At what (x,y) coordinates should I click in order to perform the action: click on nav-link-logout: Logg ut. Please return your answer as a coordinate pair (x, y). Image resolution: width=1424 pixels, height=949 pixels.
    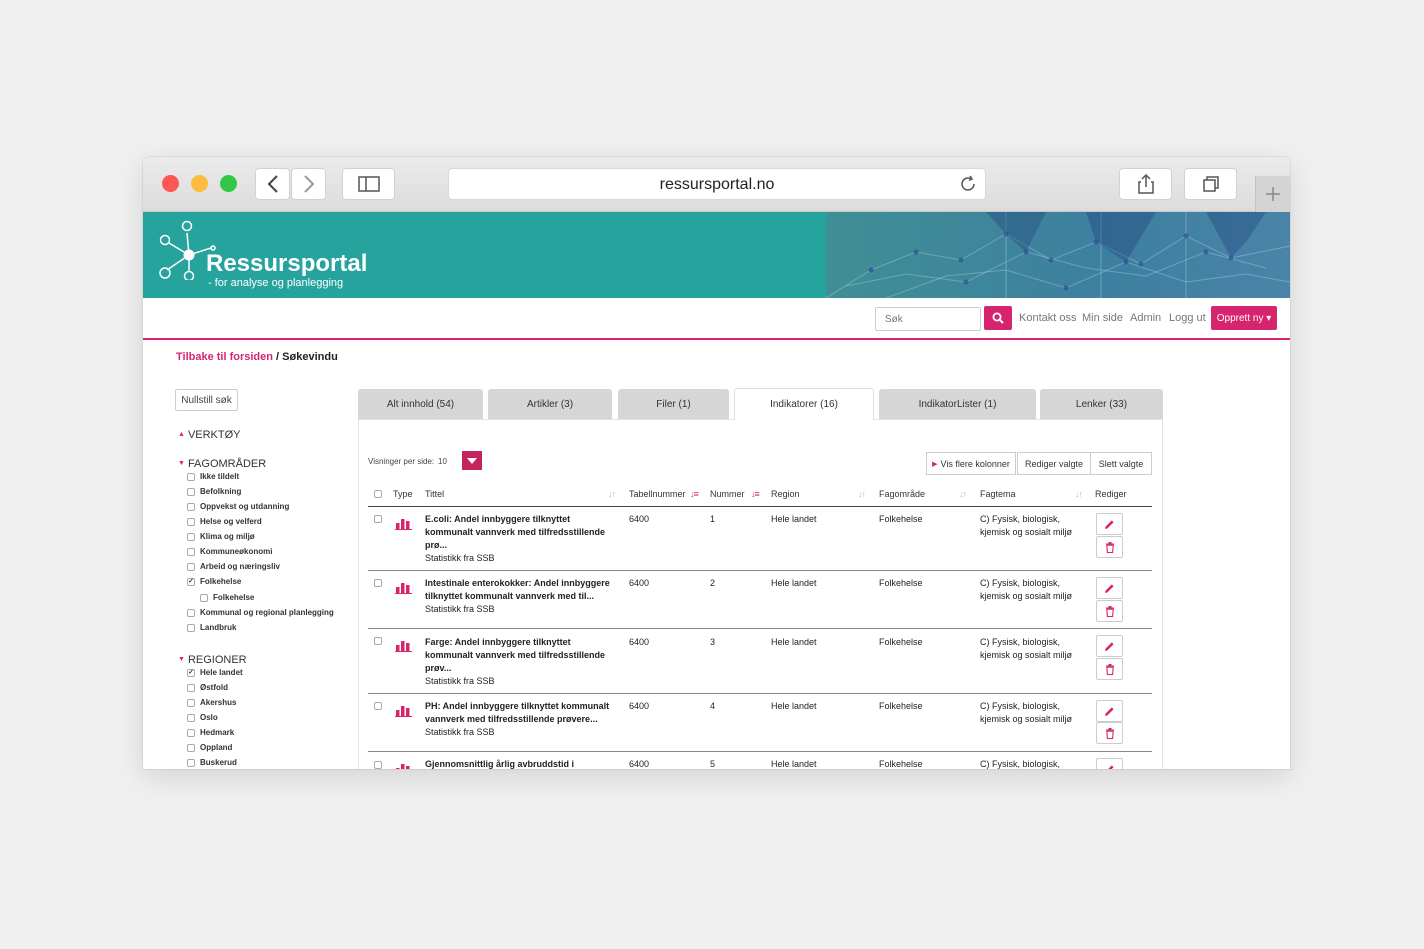
    Looking at the image, I should click on (1187, 318).